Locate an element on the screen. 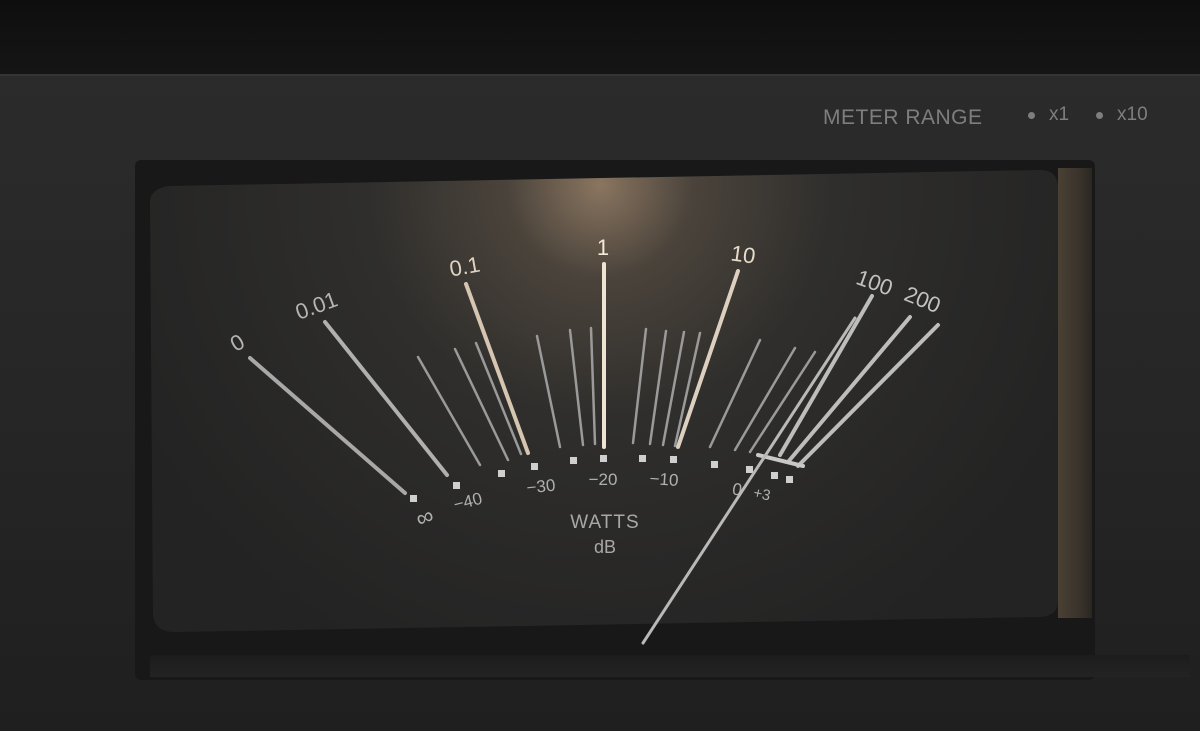 This screenshot has width=1200, height=731. db-label: −10 is located at coordinates (664, 479).